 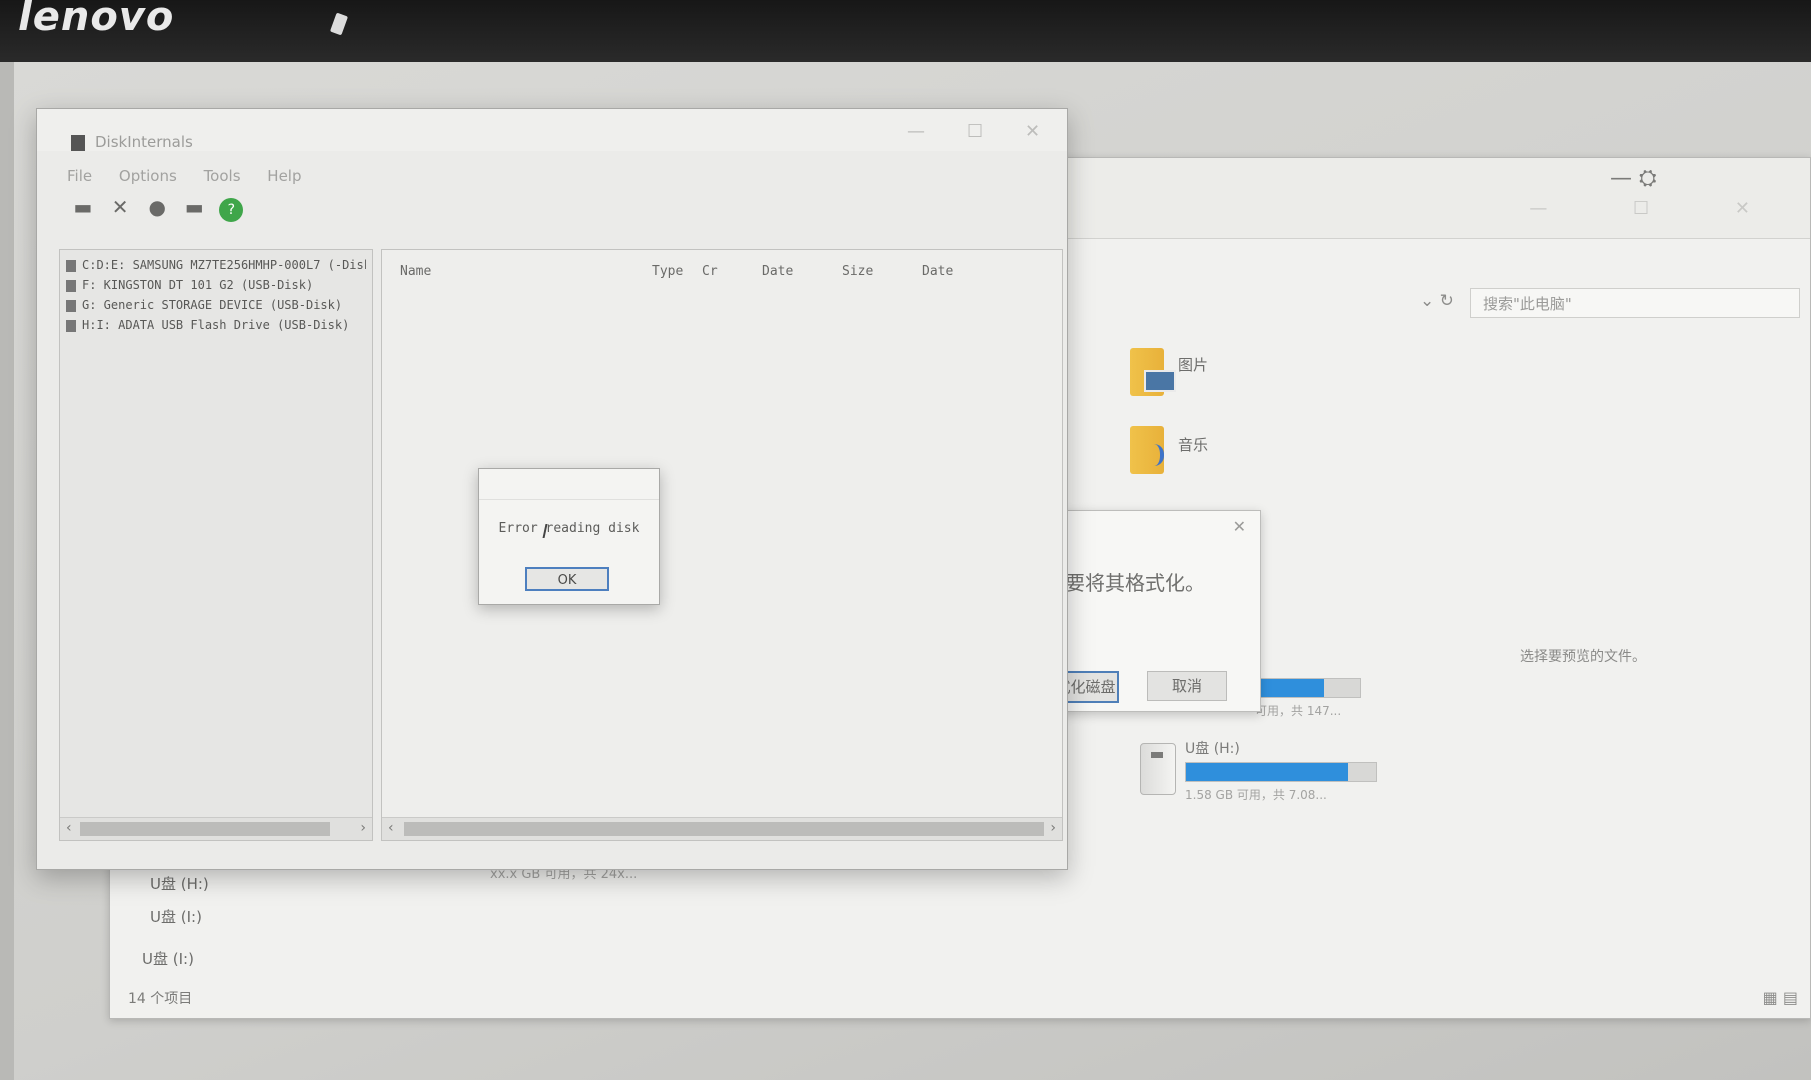 I want to click on pictures-folder-icon, so click(x=1153, y=372).